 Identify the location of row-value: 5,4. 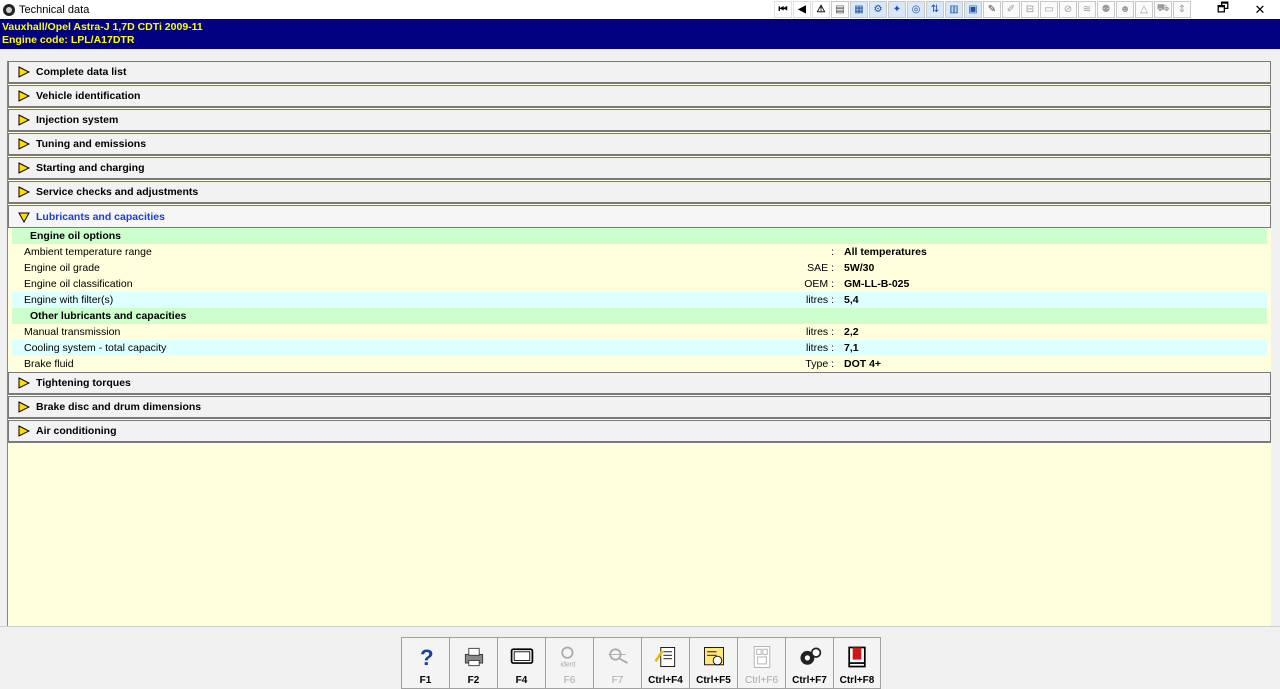
(851, 300).